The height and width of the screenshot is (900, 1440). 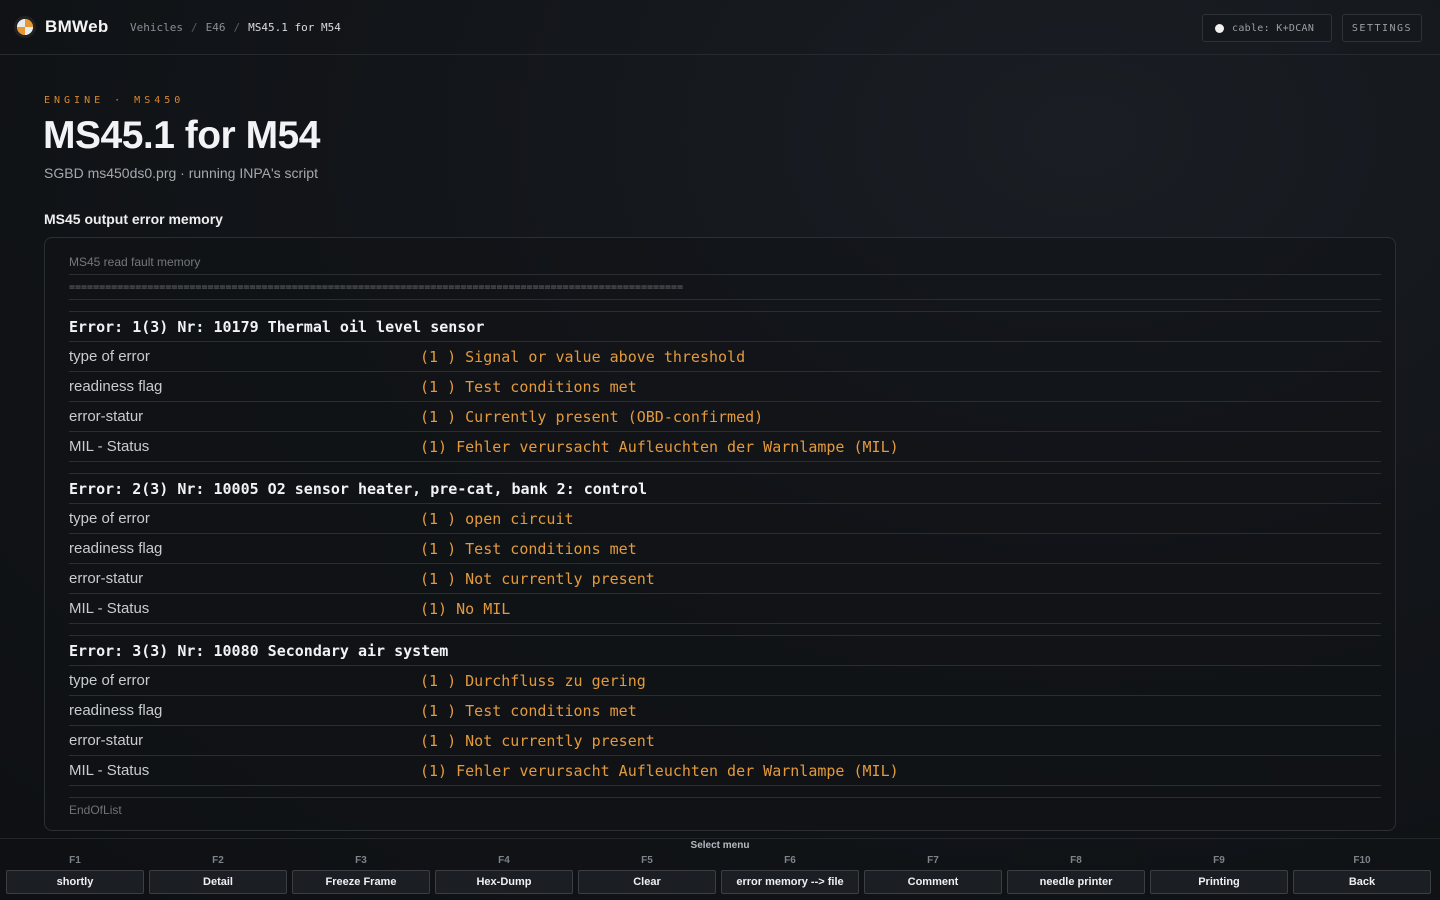 What do you see at coordinates (181, 135) in the screenshot?
I see `page-title: MS45.1 for M54` at bounding box center [181, 135].